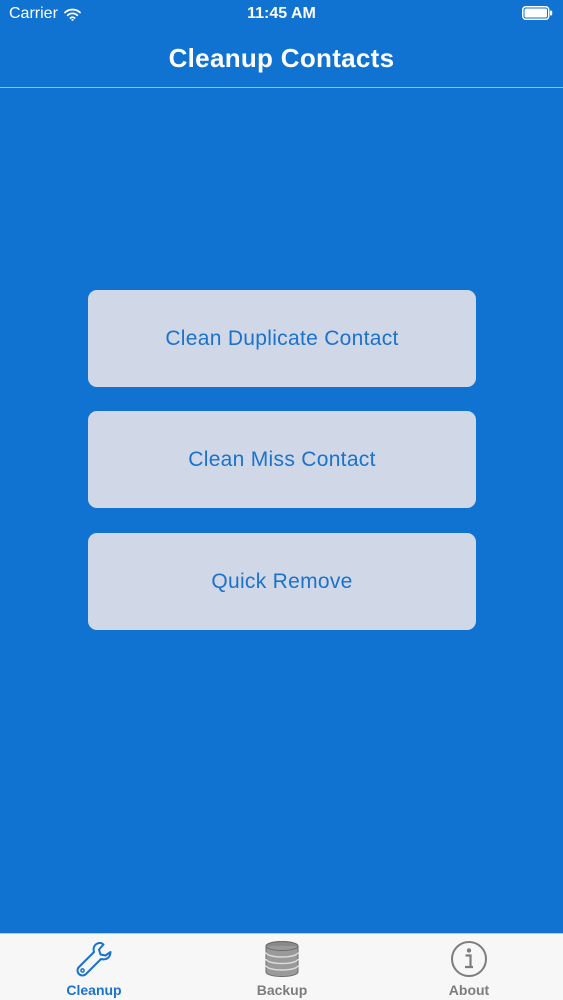 Image resolution: width=563 pixels, height=1000 pixels. I want to click on database-icon, so click(282, 959).